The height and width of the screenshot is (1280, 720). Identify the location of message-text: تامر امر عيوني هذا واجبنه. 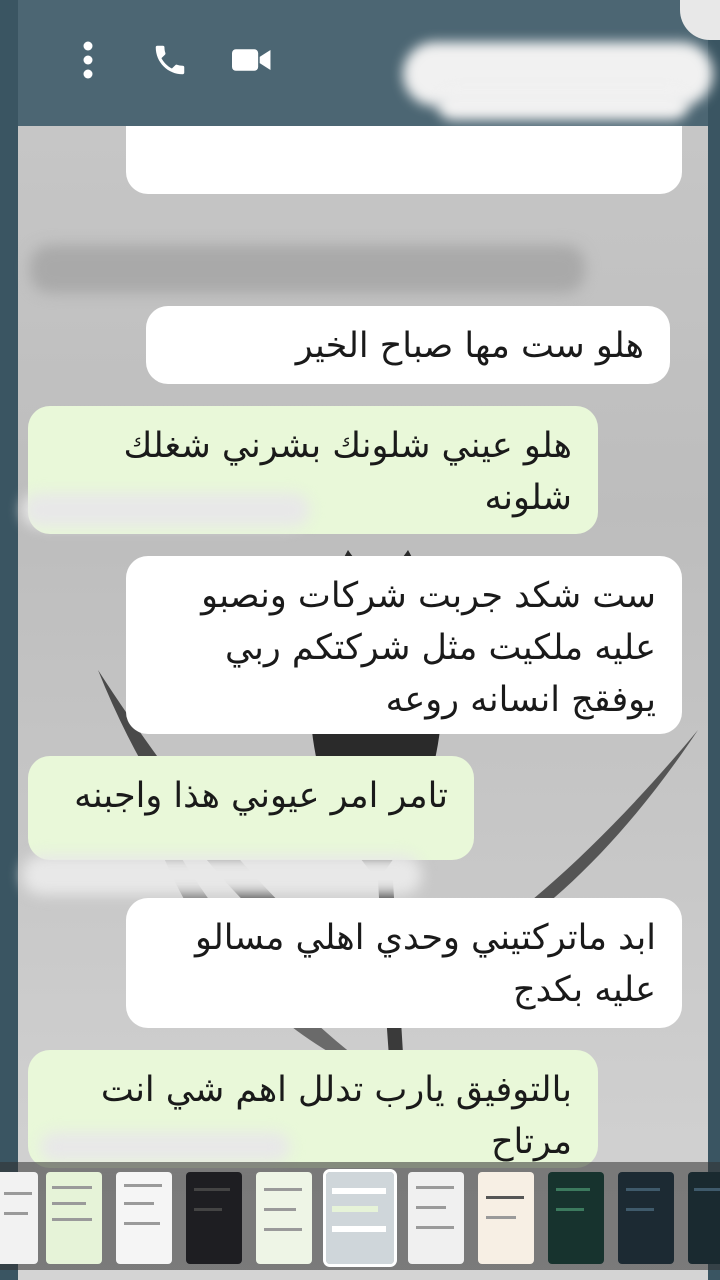
(261, 796).